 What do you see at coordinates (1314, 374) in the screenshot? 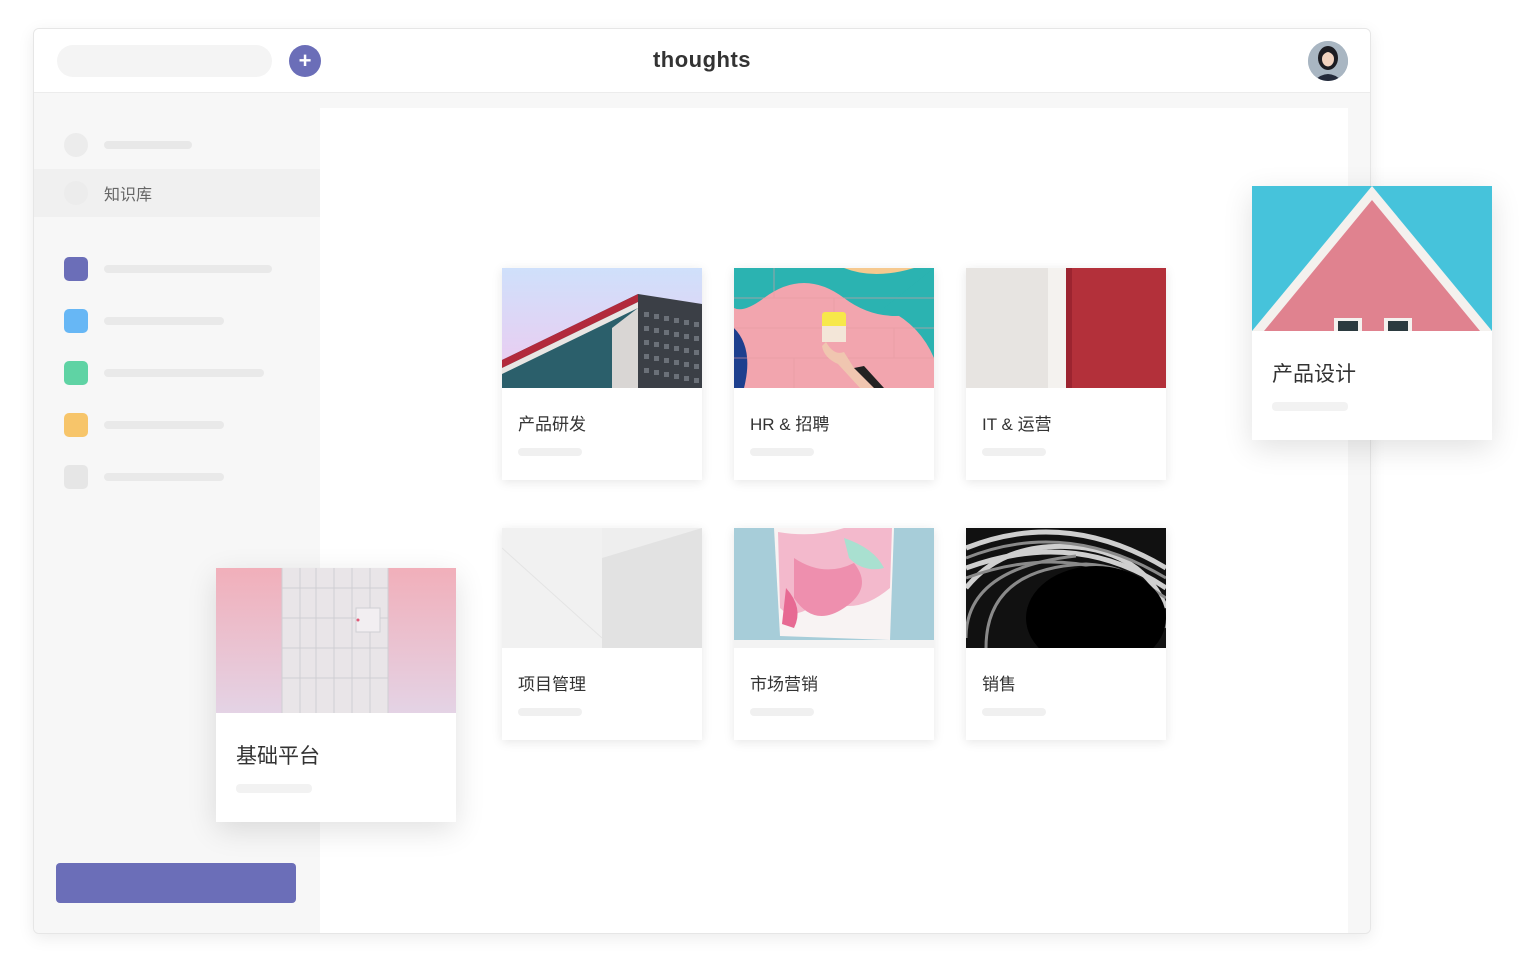
I see `card-title: 产品设计` at bounding box center [1314, 374].